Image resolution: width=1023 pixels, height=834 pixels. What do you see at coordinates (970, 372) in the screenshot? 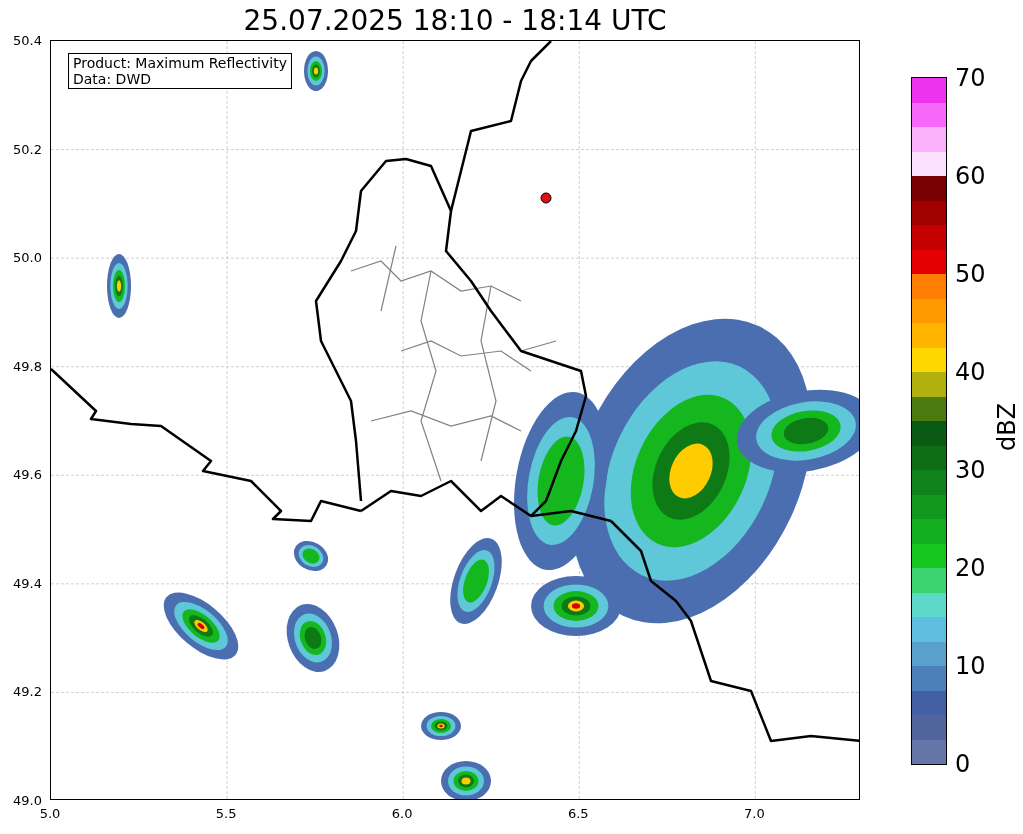
I see `colorbar-tick-label: 40` at bounding box center [970, 372].